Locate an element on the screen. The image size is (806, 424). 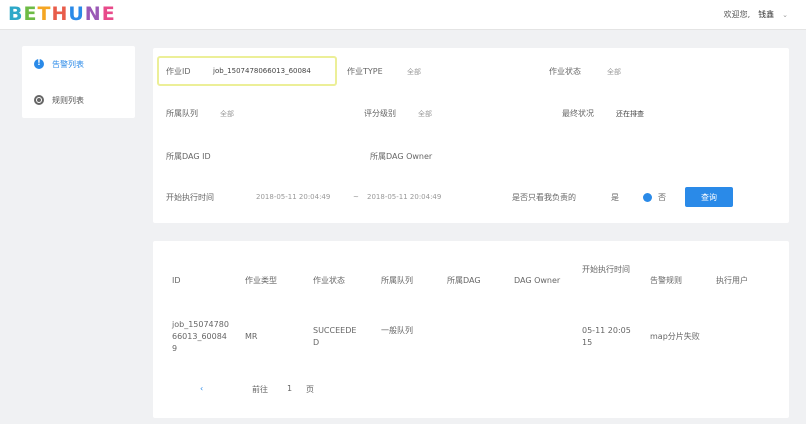
score-level-label: 评分级别 is located at coordinates (380, 113).